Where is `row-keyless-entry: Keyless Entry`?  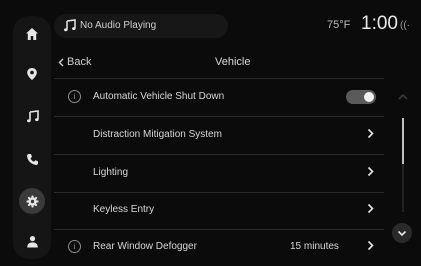
row-keyless-entry: Keyless Entry is located at coordinates (219, 211).